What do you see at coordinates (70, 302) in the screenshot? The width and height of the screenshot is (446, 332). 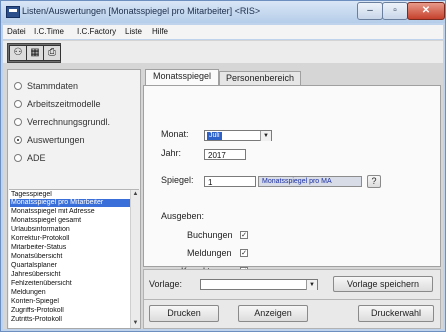 I see `list-item: Konten-Spiegel` at bounding box center [70, 302].